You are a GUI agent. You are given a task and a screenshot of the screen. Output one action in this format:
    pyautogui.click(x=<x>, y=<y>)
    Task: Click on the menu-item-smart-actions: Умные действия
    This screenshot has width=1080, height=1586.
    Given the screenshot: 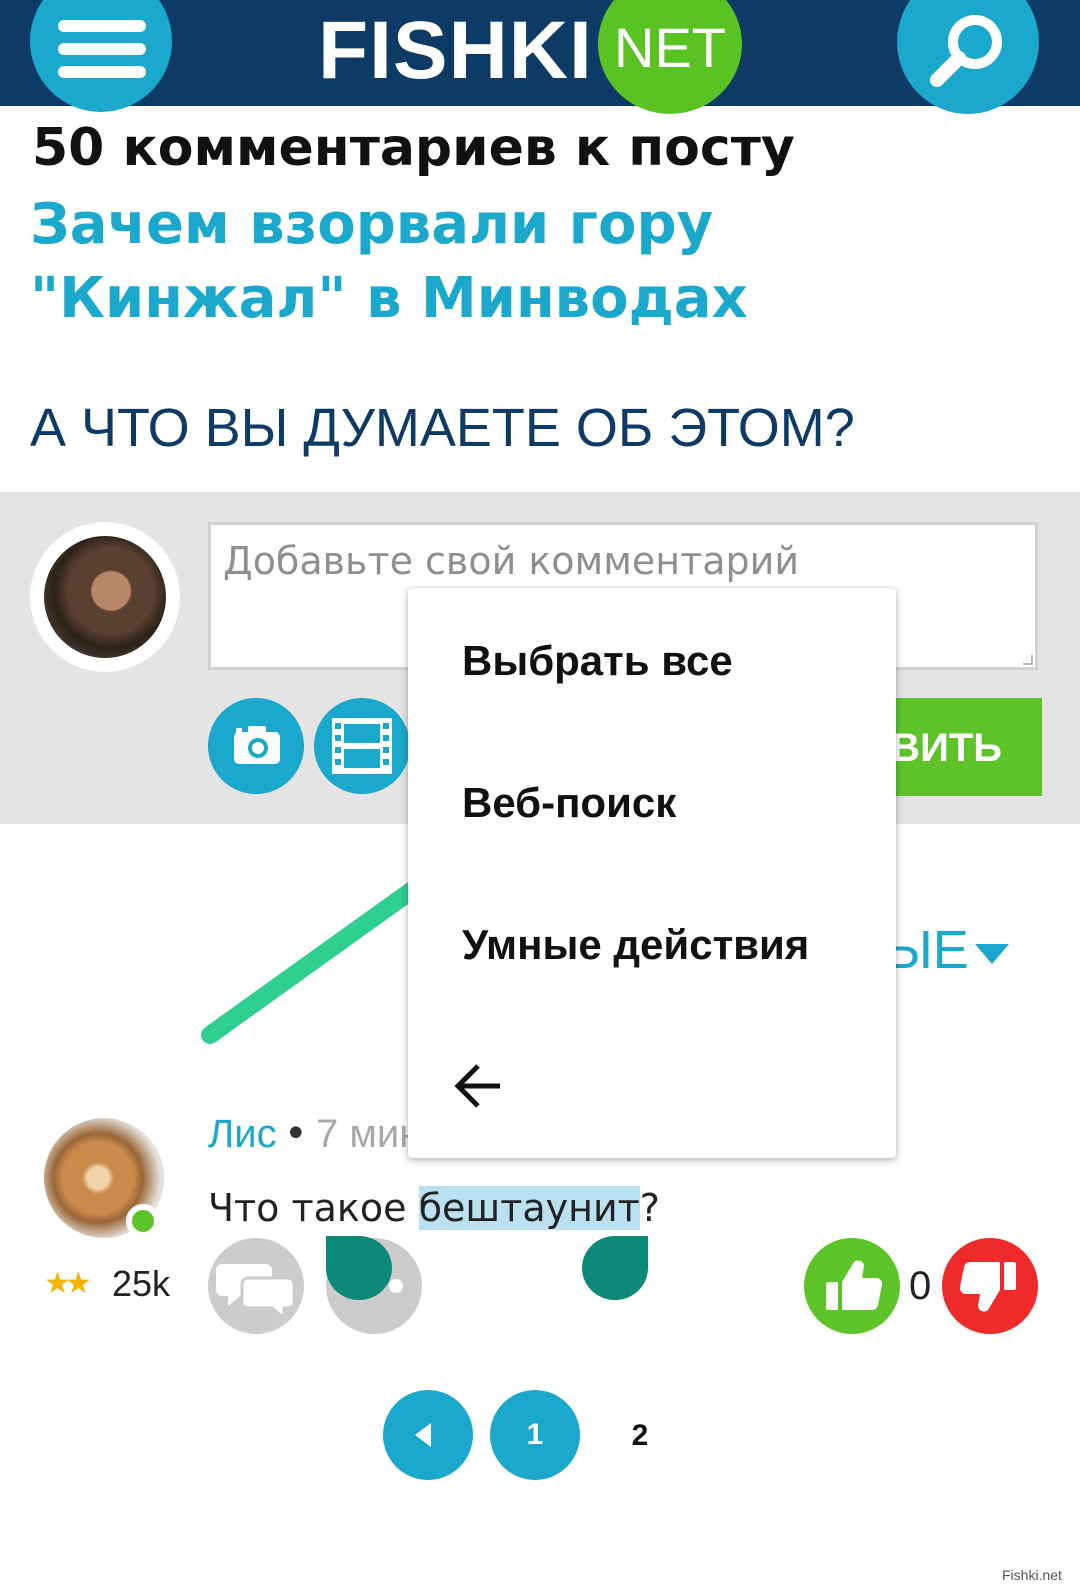 What is the action you would take?
    pyautogui.click(x=635, y=945)
    